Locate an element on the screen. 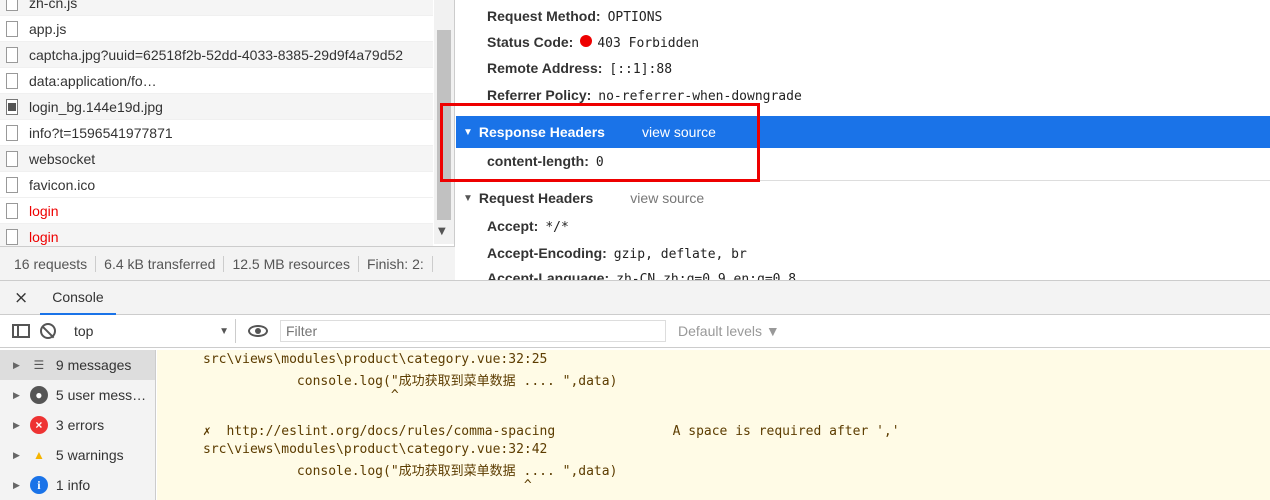 The width and height of the screenshot is (1270, 500). header-value: */* is located at coordinates (557, 227).